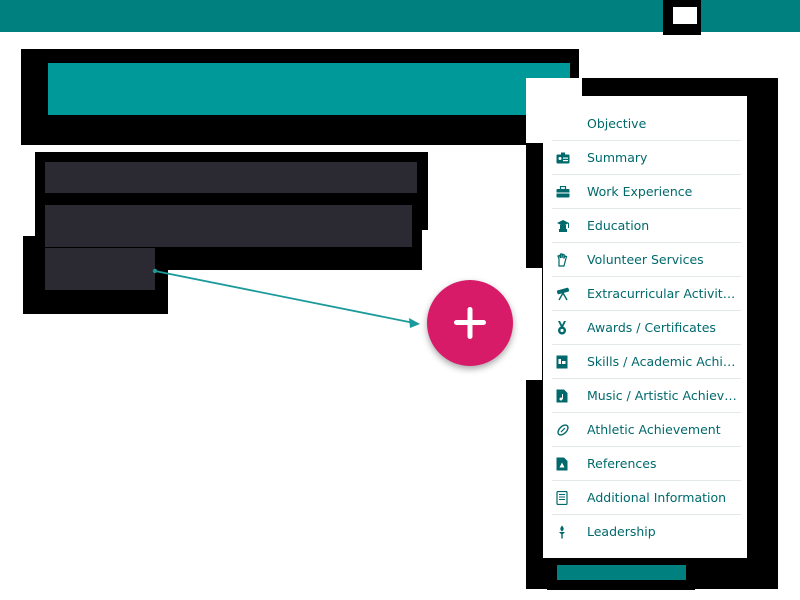 The image size is (800, 600). I want to click on header-window-button, so click(685, 15).